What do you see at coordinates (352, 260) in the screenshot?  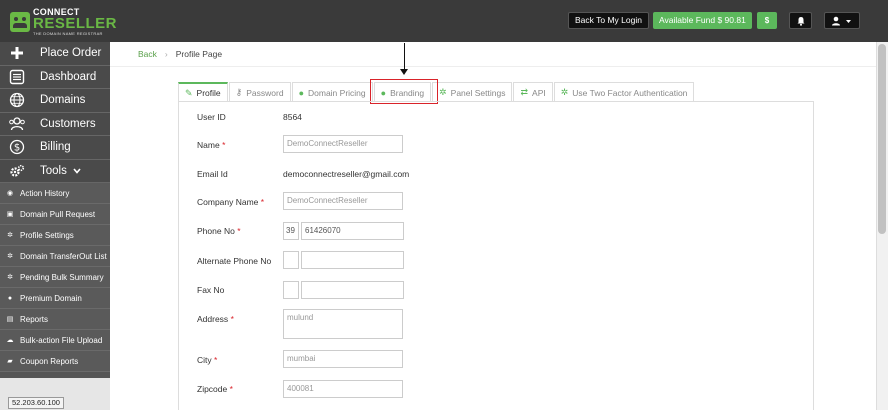 I see `alternate-phone-number-field` at bounding box center [352, 260].